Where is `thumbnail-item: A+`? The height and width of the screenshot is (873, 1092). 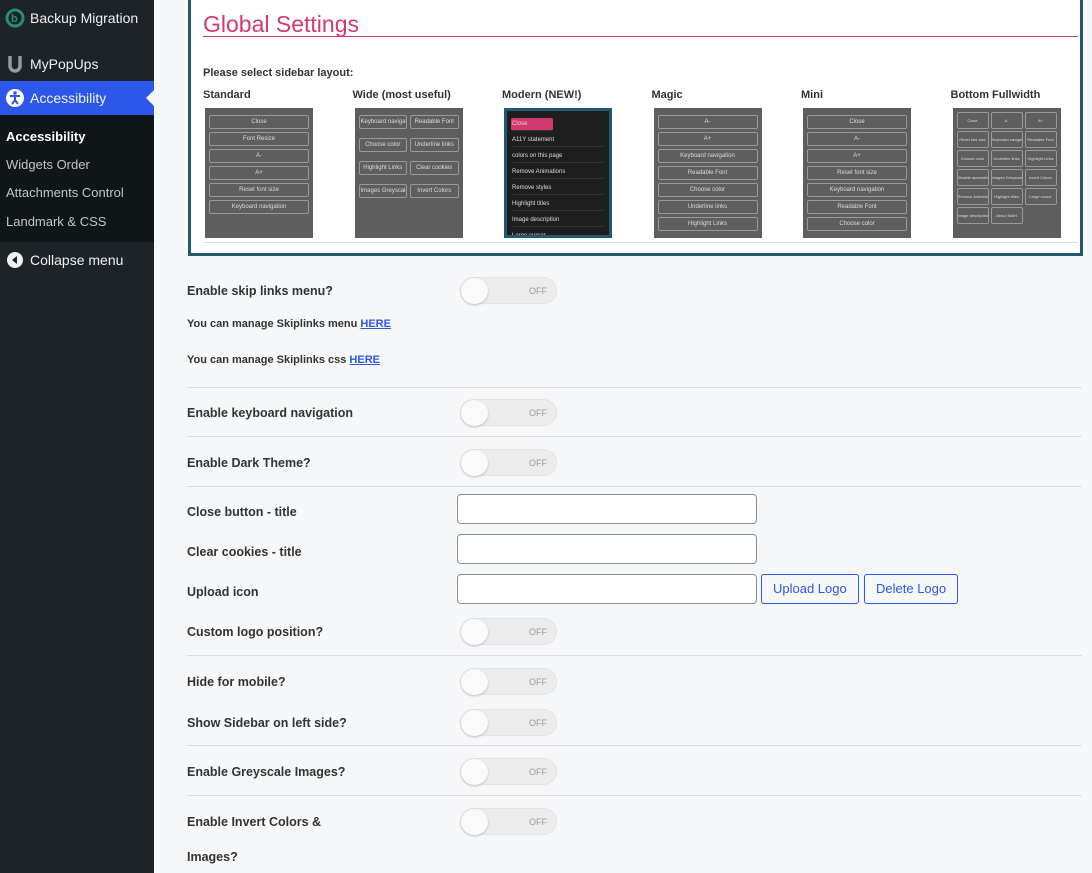 thumbnail-item: A+ is located at coordinates (857, 156).